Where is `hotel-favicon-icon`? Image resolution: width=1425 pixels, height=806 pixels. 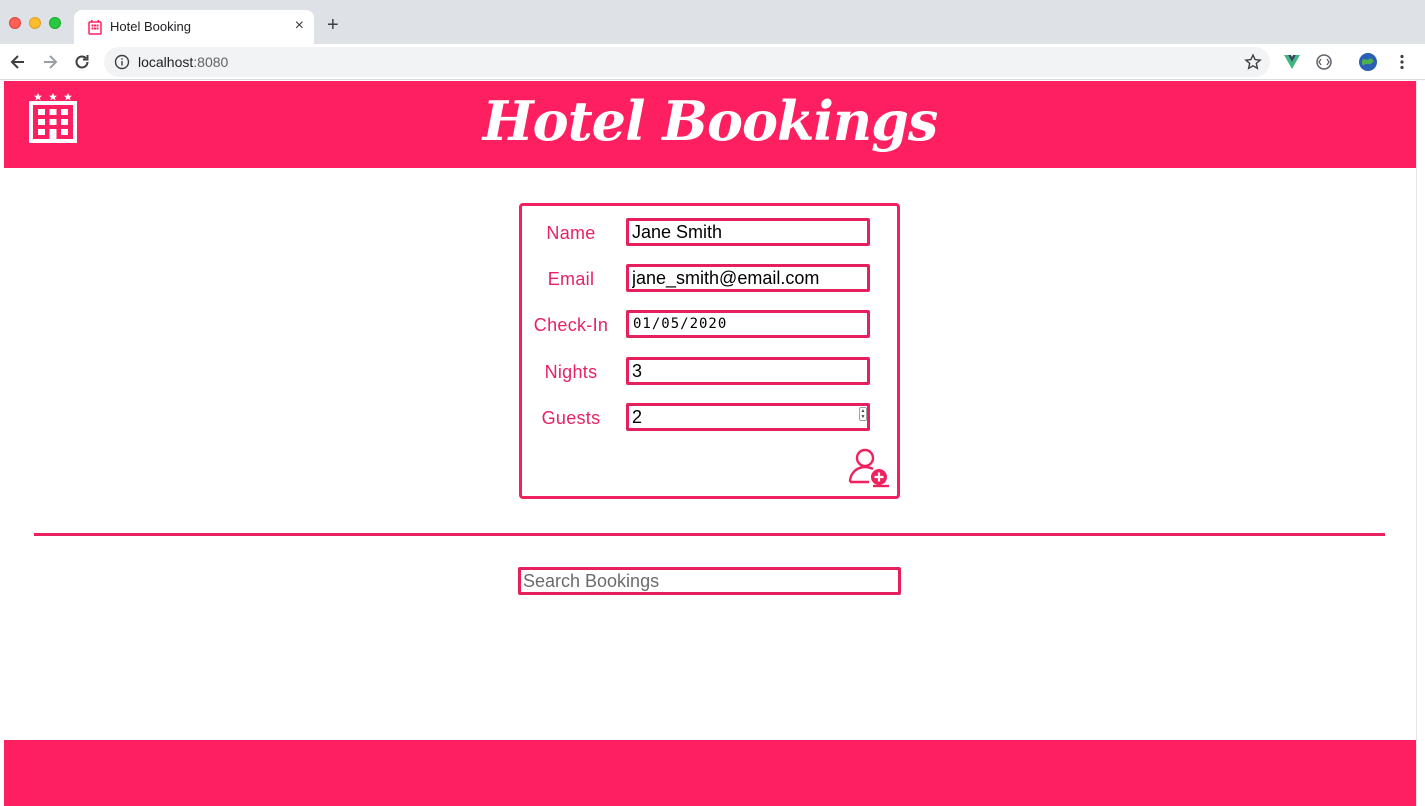
hotel-favicon-icon is located at coordinates (95, 27).